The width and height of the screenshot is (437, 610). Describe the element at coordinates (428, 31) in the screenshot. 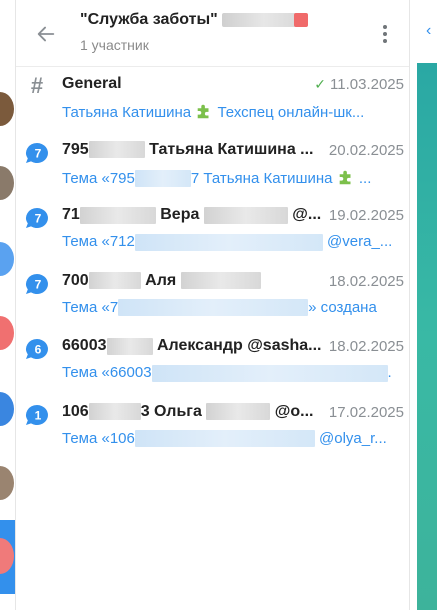

I see `chevron-left-icon: ‹` at that location.